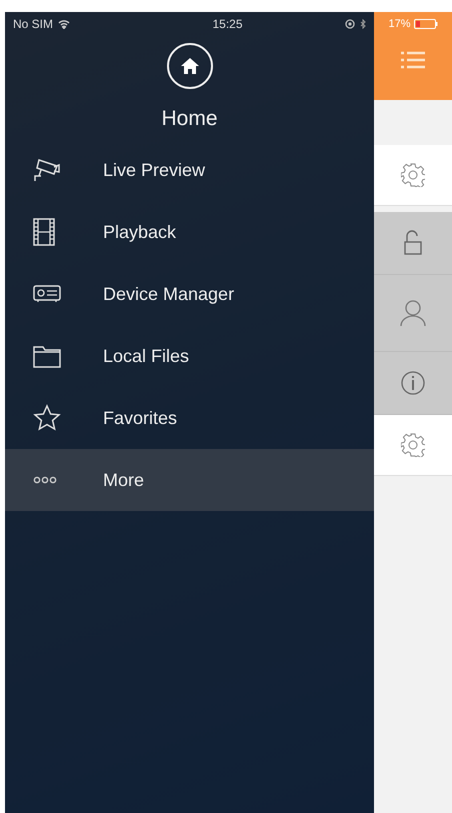 The image size is (452, 813). What do you see at coordinates (227, 24) in the screenshot?
I see `clock-time: 15:25` at bounding box center [227, 24].